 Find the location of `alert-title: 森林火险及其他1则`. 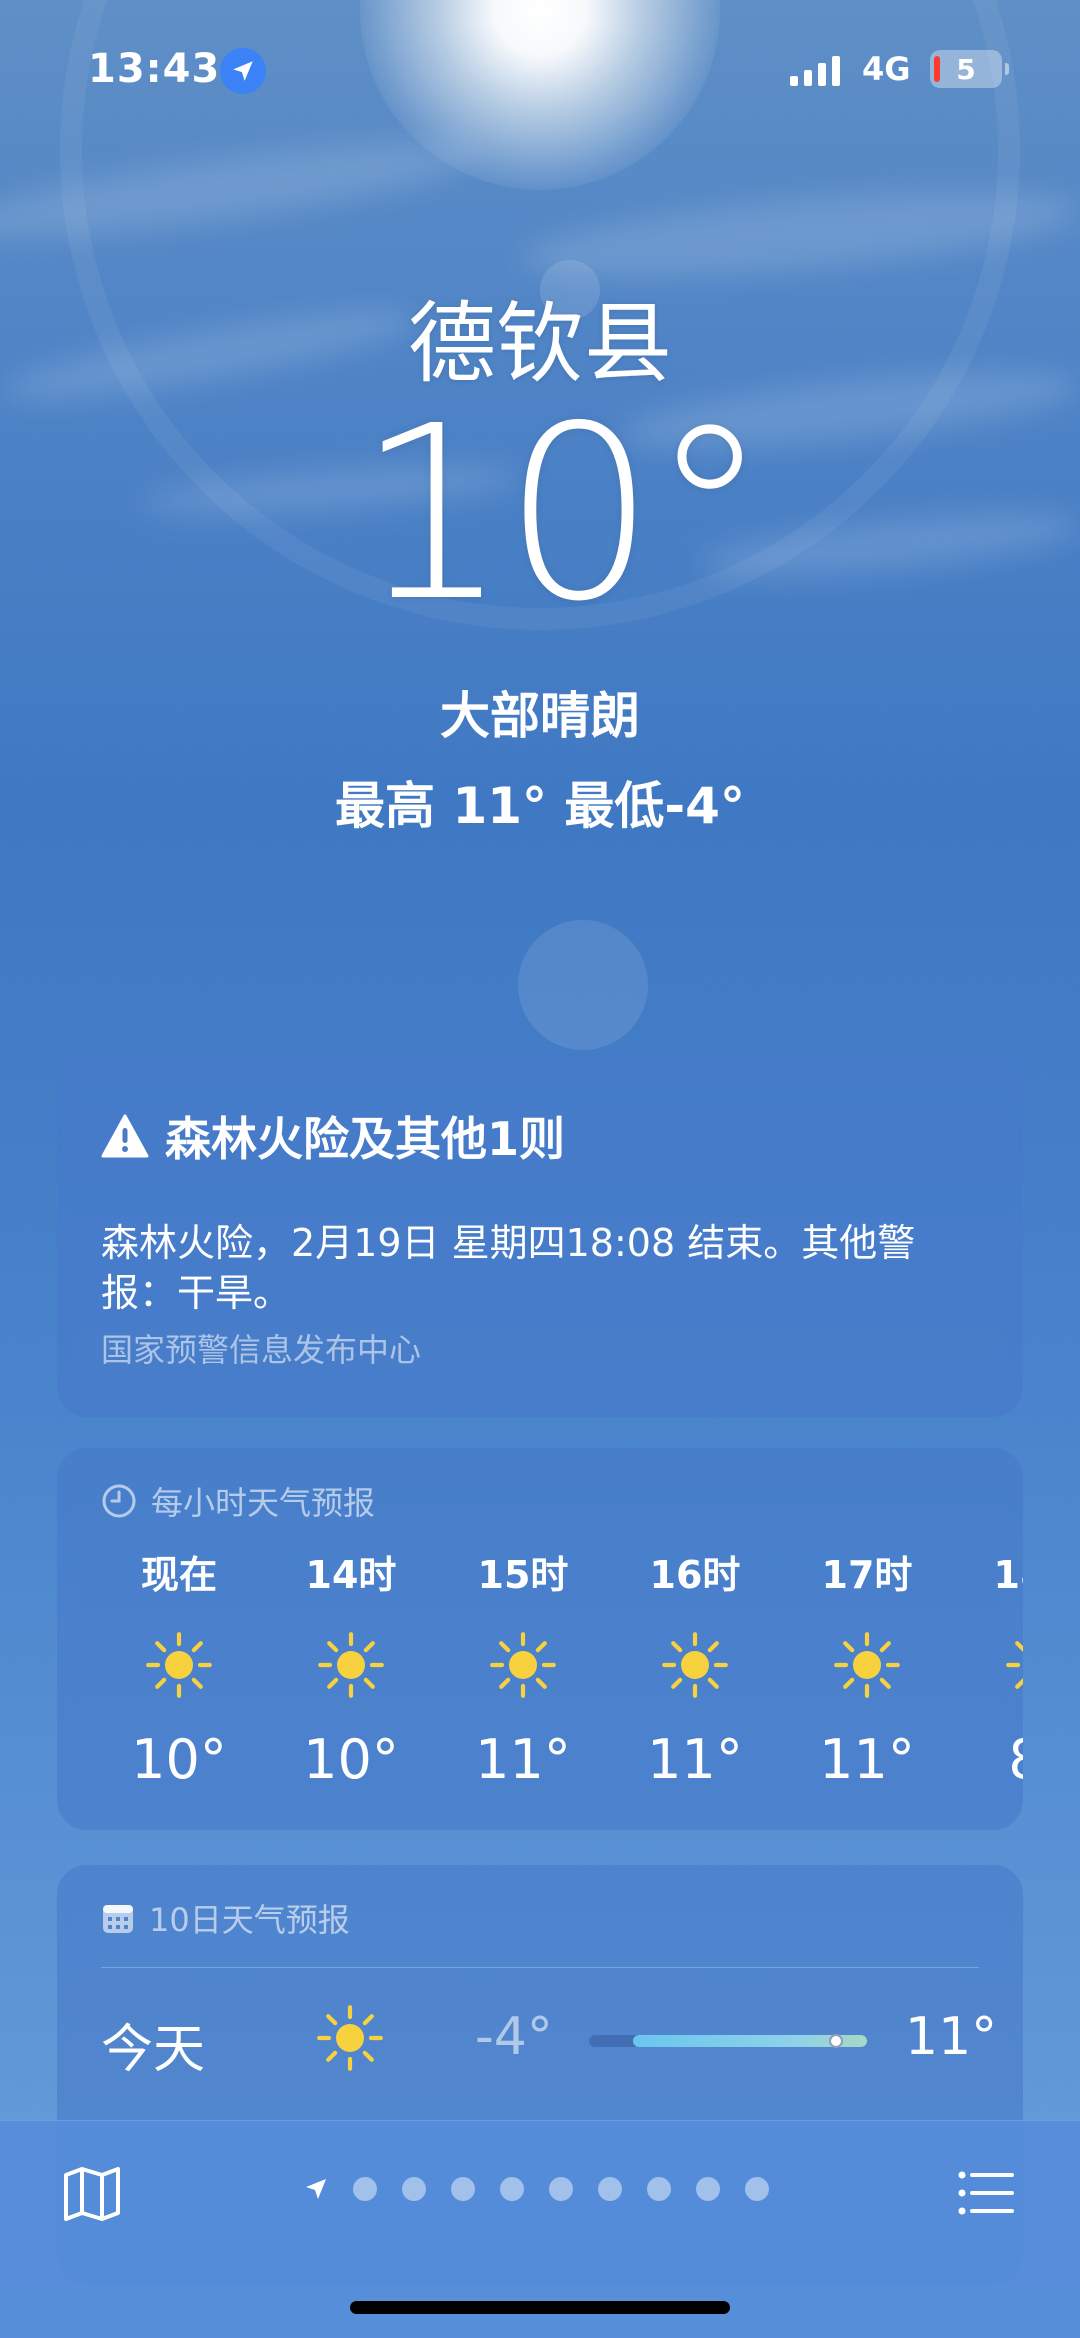

alert-title: 森林火险及其他1则 is located at coordinates (365, 1139).